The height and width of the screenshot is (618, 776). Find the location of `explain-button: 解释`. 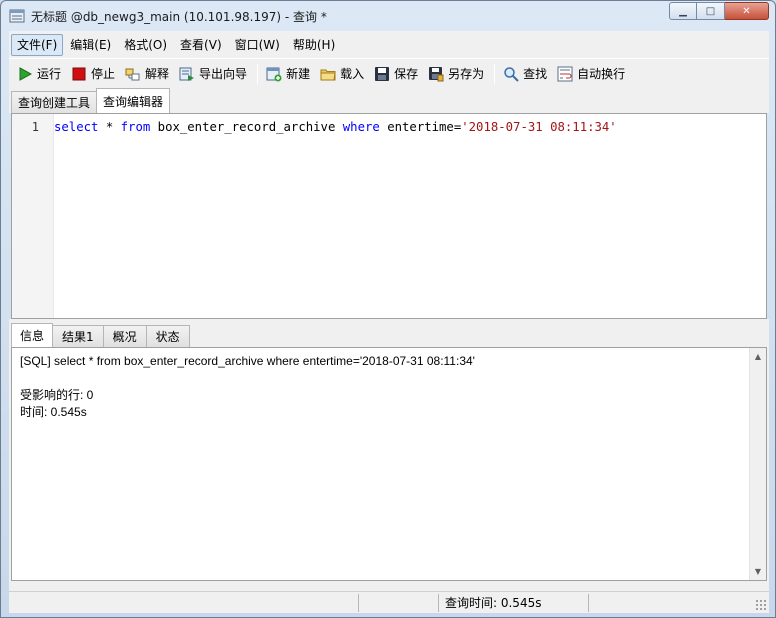

explain-button: 解释 is located at coordinates (147, 74).